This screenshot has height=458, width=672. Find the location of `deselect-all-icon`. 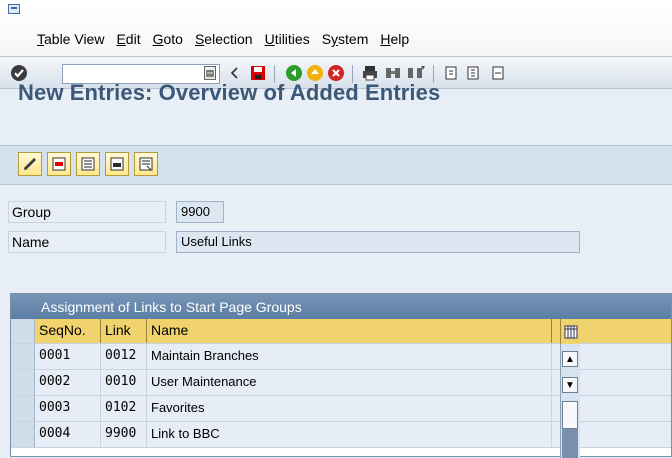

deselect-all-icon is located at coordinates (146, 164).